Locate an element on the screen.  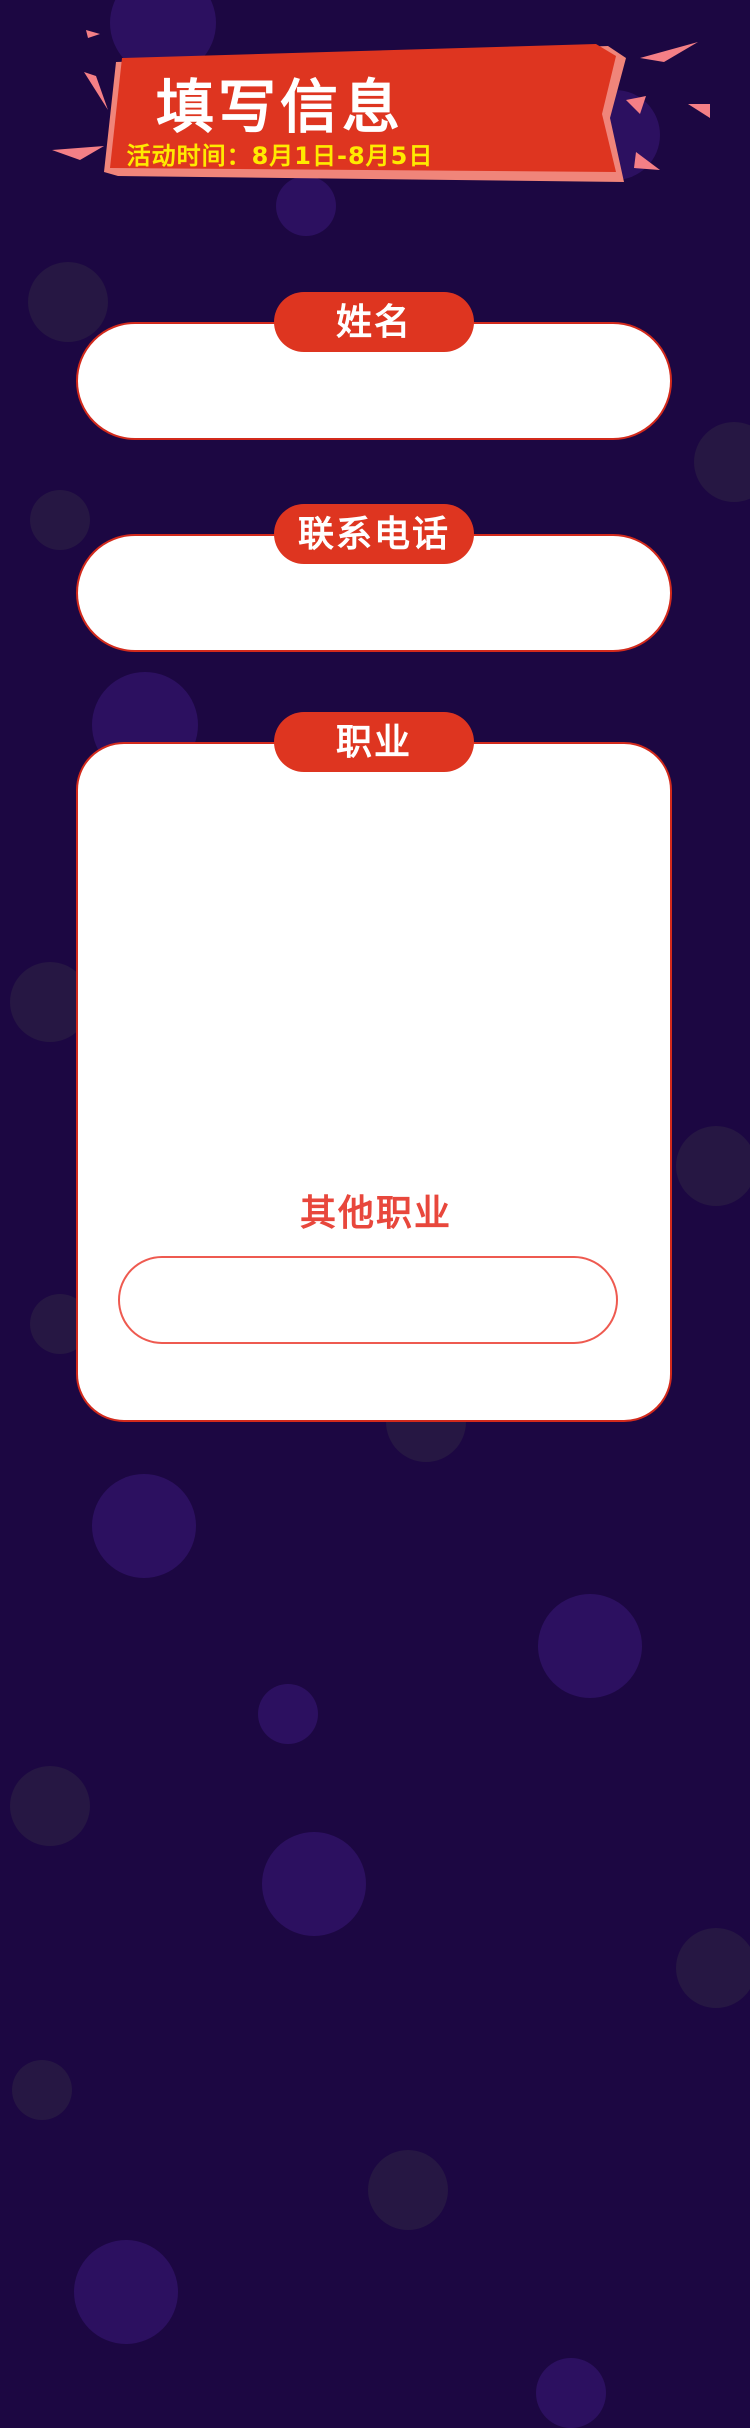
occupation-options-area is located at coordinates (374, 974).